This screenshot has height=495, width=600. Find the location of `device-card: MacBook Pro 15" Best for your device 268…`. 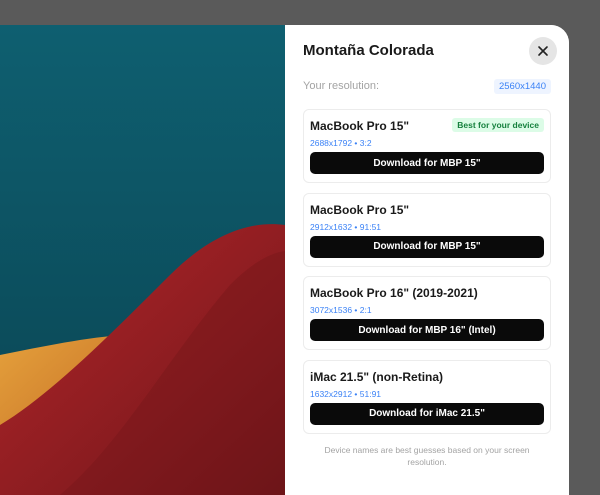

device-card: MacBook Pro 15" Best for your device 268… is located at coordinates (427, 146).